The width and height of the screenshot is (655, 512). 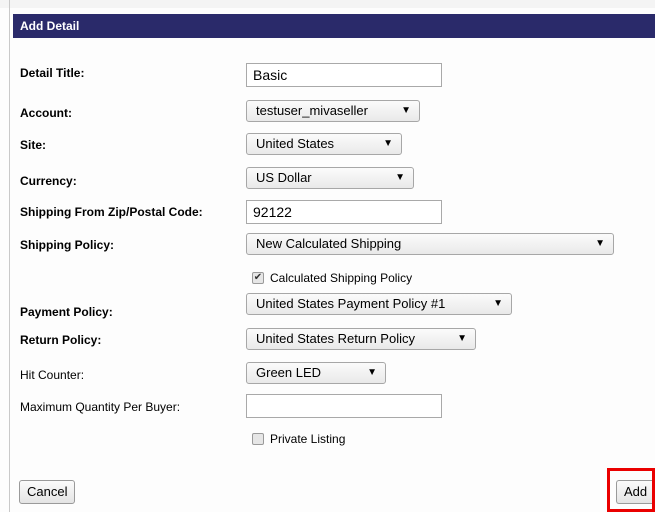 I want to click on hit-counter-select: Green LED ▼, so click(x=316, y=373).